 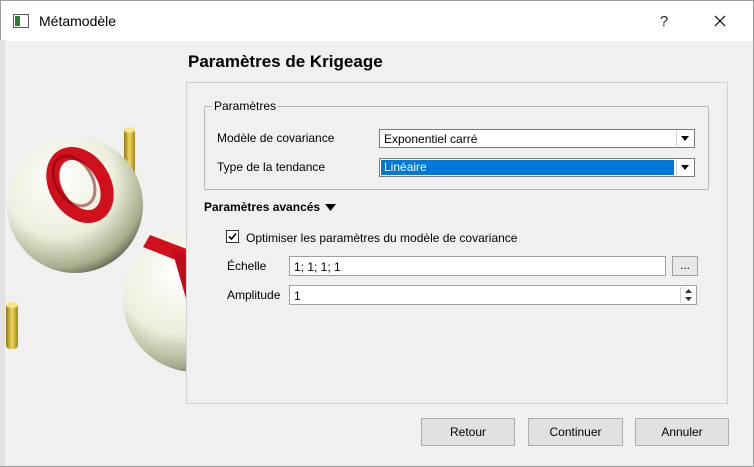 I want to click on optimize-checkbox, so click(x=232, y=236).